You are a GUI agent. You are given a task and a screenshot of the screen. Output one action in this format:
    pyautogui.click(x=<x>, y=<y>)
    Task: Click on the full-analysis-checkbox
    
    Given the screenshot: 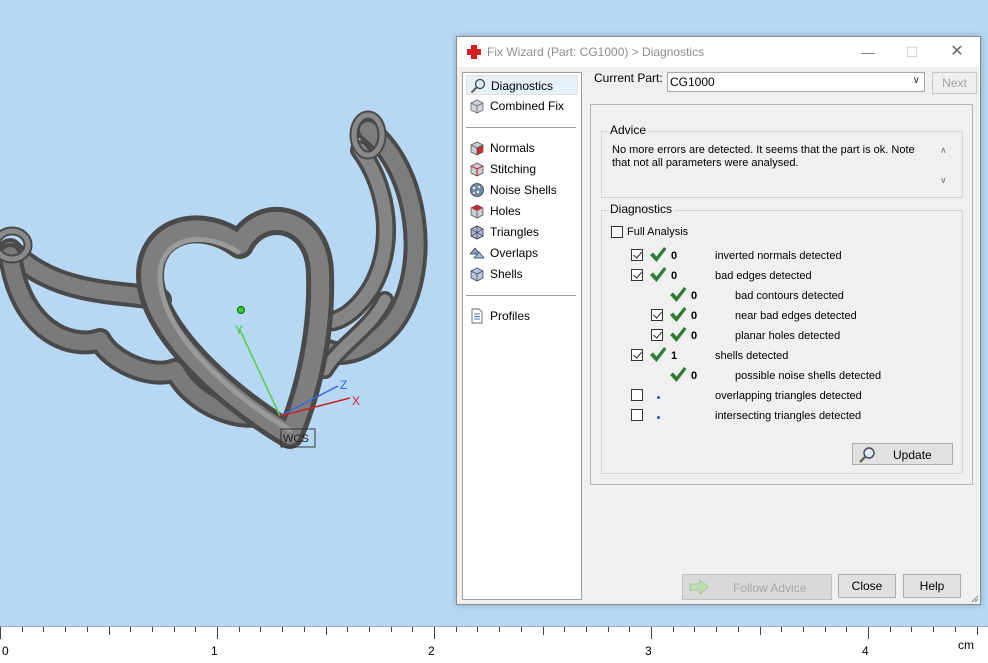 What is the action you would take?
    pyautogui.click(x=617, y=232)
    